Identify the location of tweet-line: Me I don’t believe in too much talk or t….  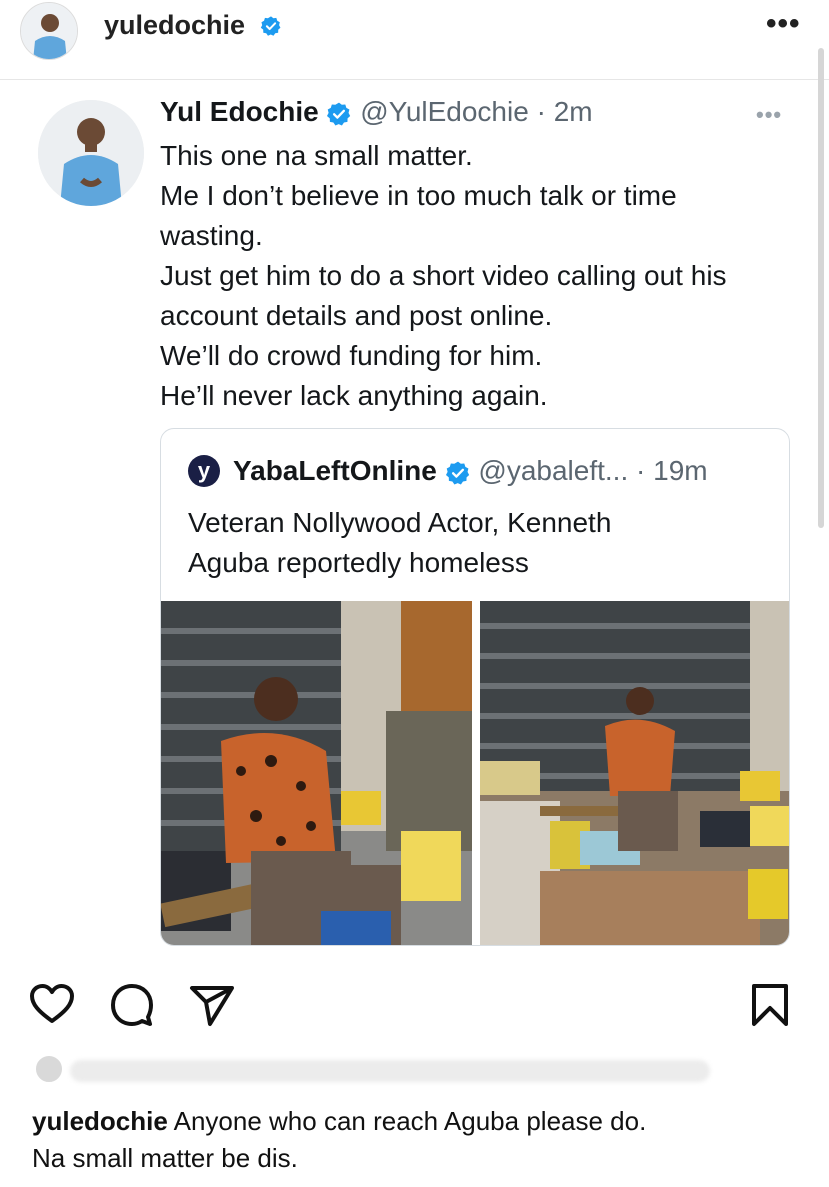
(418, 195).